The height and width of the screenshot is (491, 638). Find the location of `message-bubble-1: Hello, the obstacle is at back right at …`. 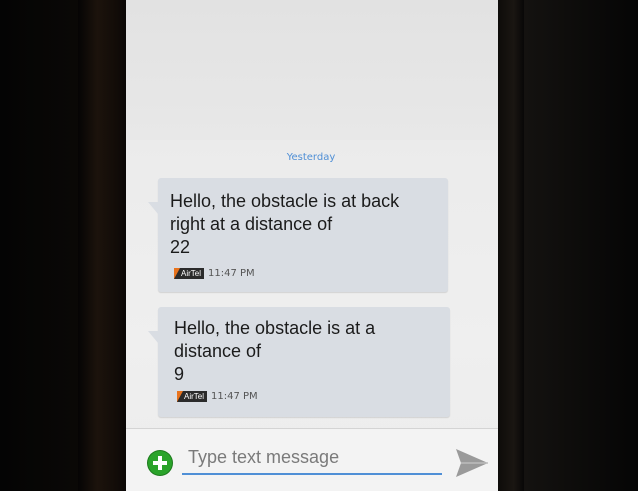

message-bubble-1: Hello, the obstacle is at back right at … is located at coordinates (298, 235).